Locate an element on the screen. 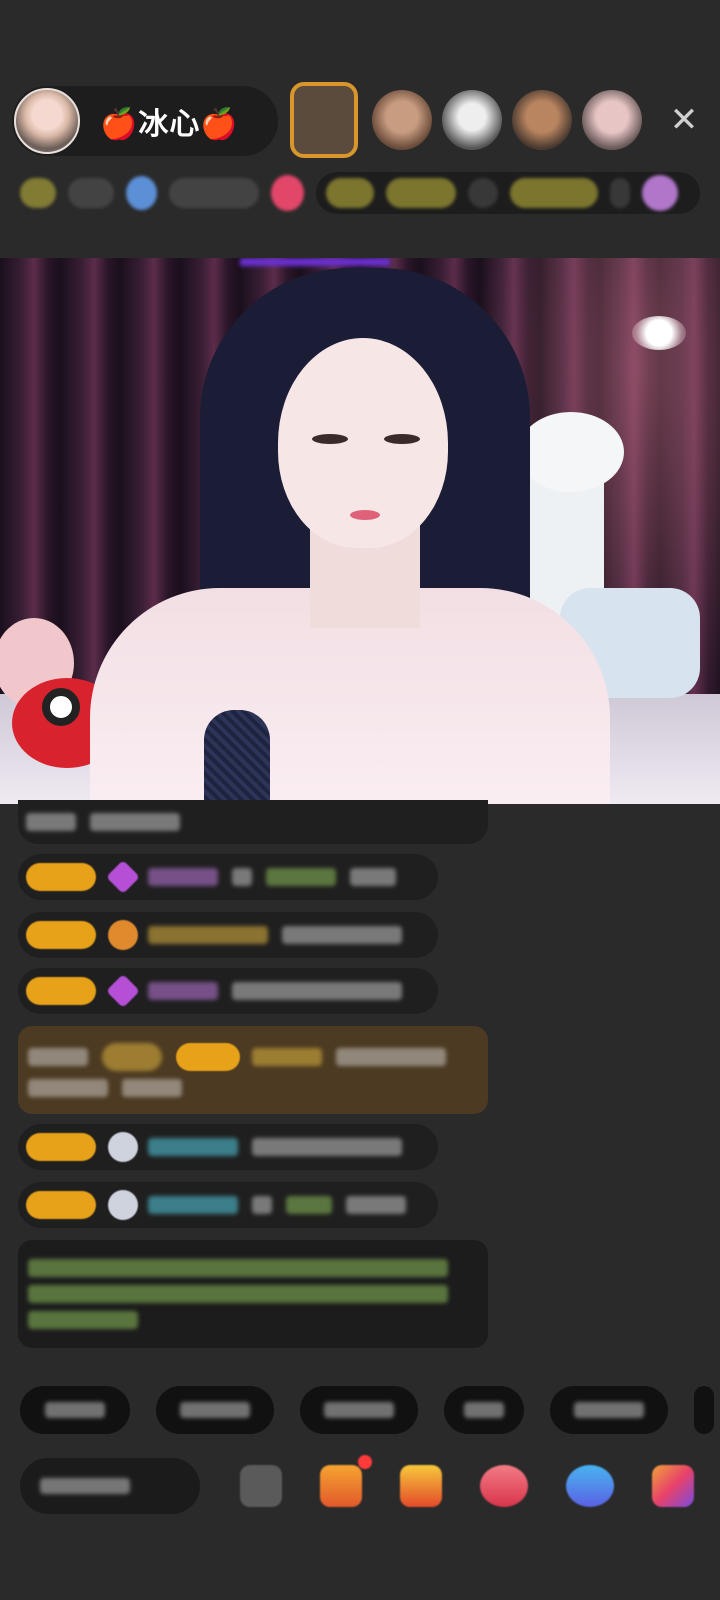 This screenshot has width=720, height=1600. heart-icon is located at coordinates (287, 193).